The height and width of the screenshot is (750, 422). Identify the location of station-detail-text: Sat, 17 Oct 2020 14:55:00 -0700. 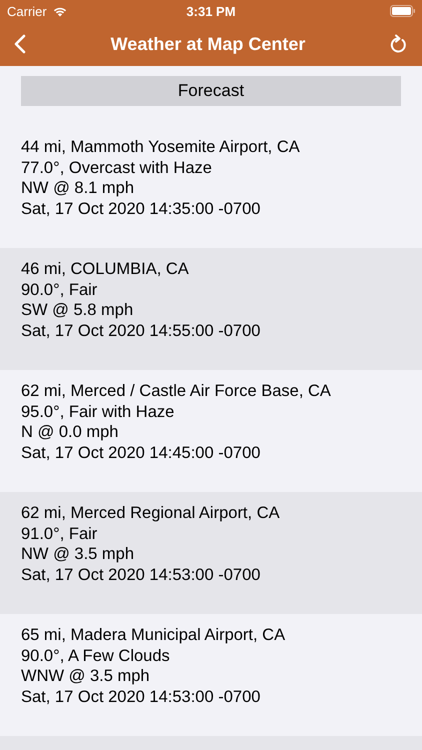
(141, 330).